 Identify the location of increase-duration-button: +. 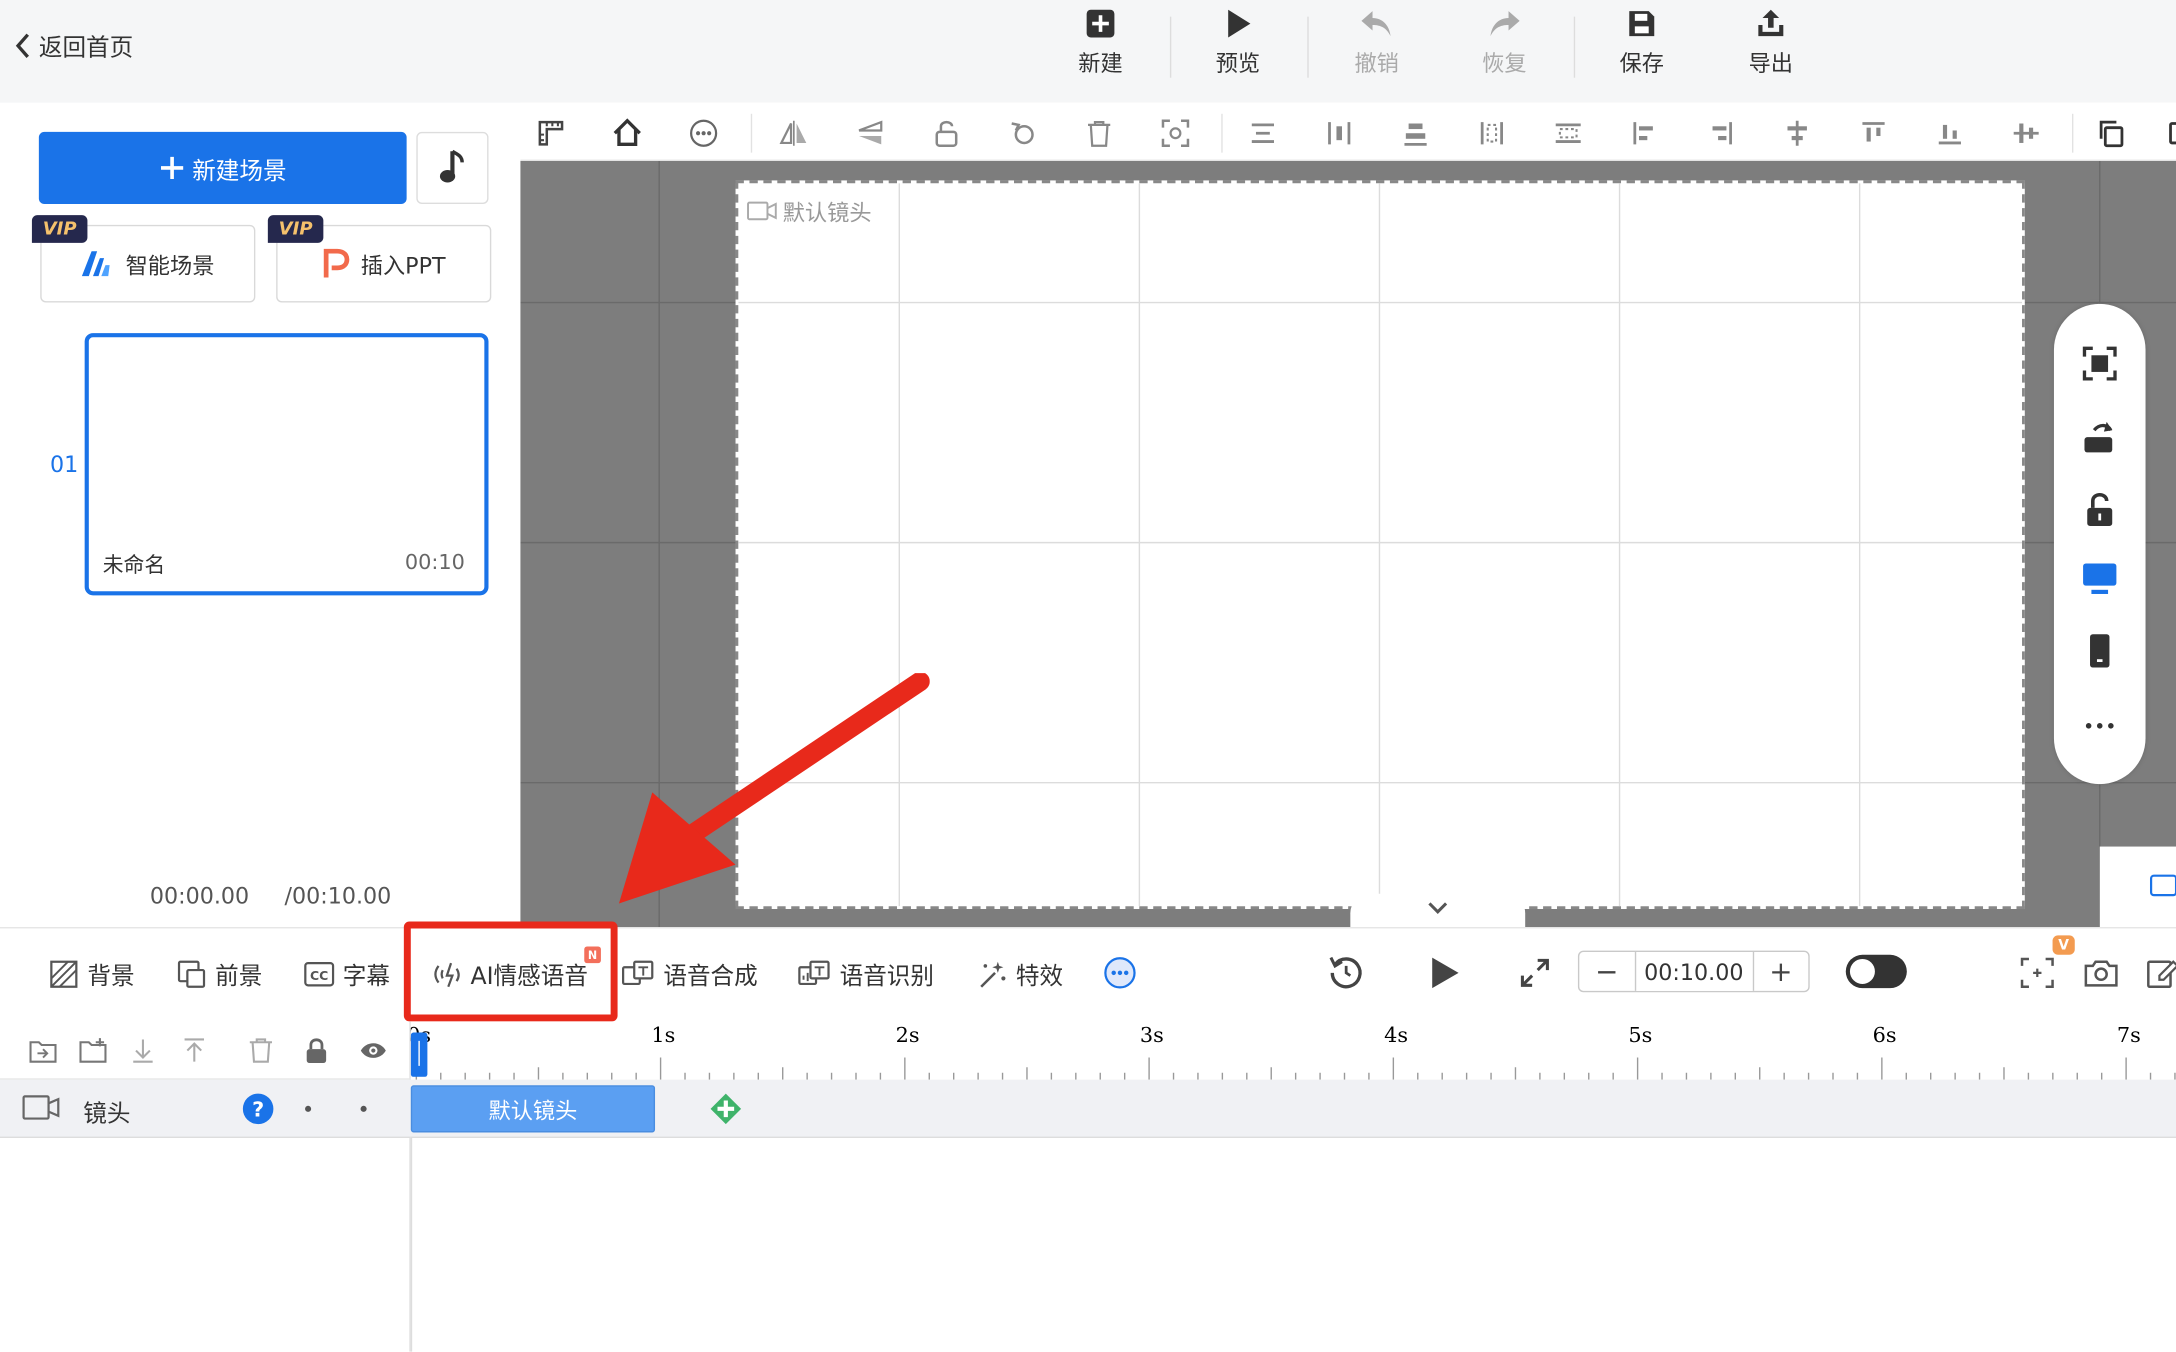
(1780, 971).